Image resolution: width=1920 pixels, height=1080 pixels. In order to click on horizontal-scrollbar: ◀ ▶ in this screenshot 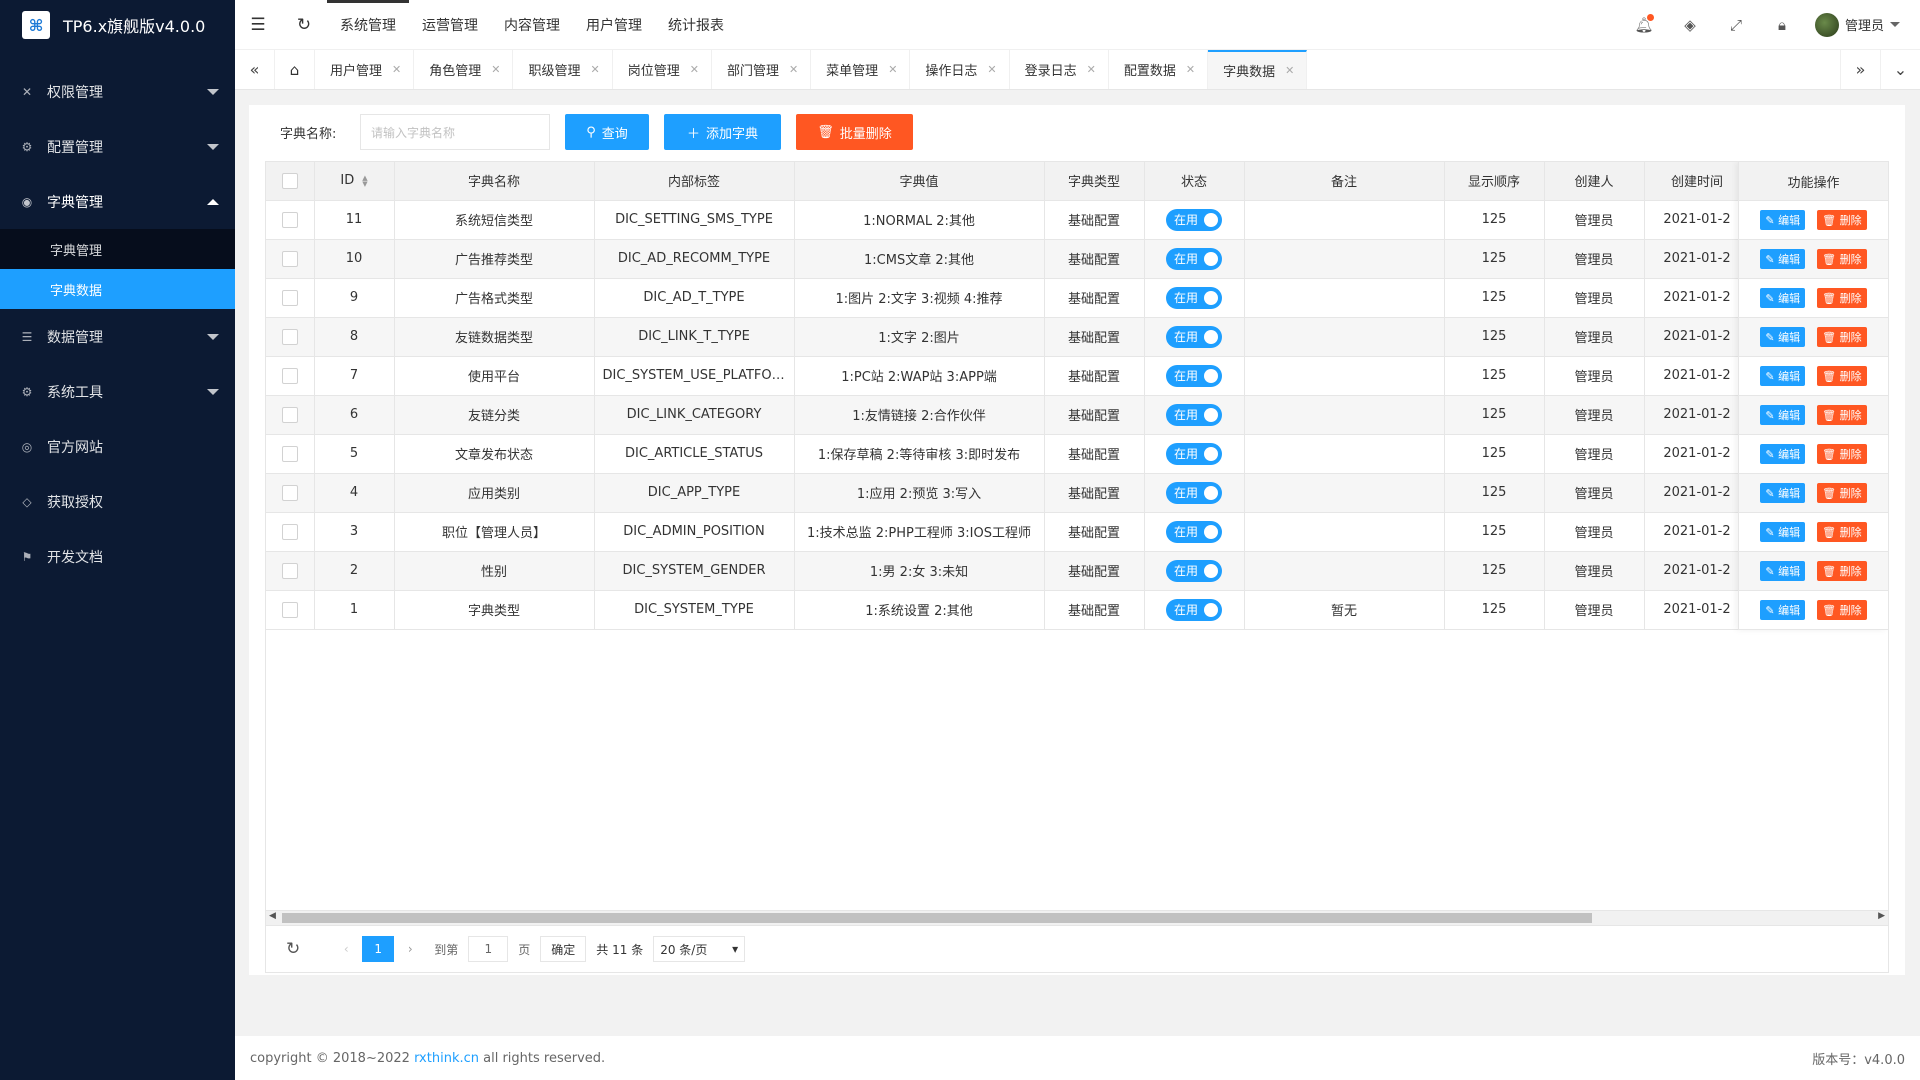, I will do `click(1077, 917)`.